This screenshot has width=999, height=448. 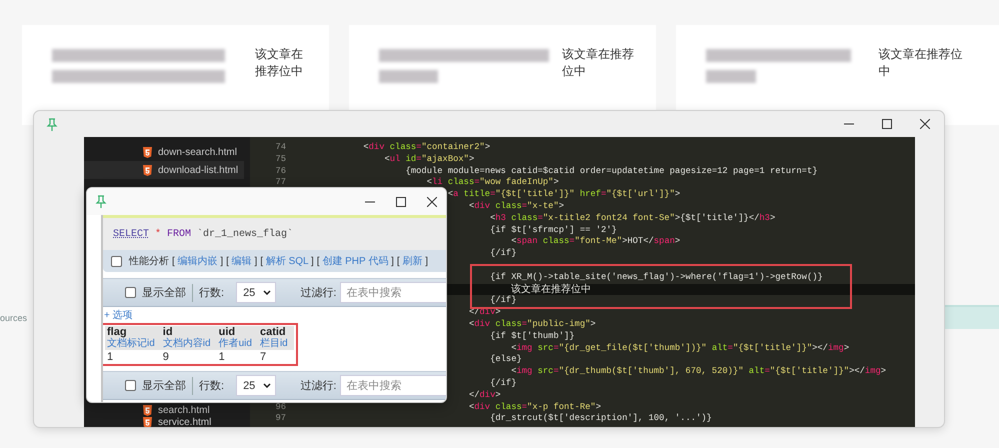 I want to click on line-number: 75, so click(x=280, y=160).